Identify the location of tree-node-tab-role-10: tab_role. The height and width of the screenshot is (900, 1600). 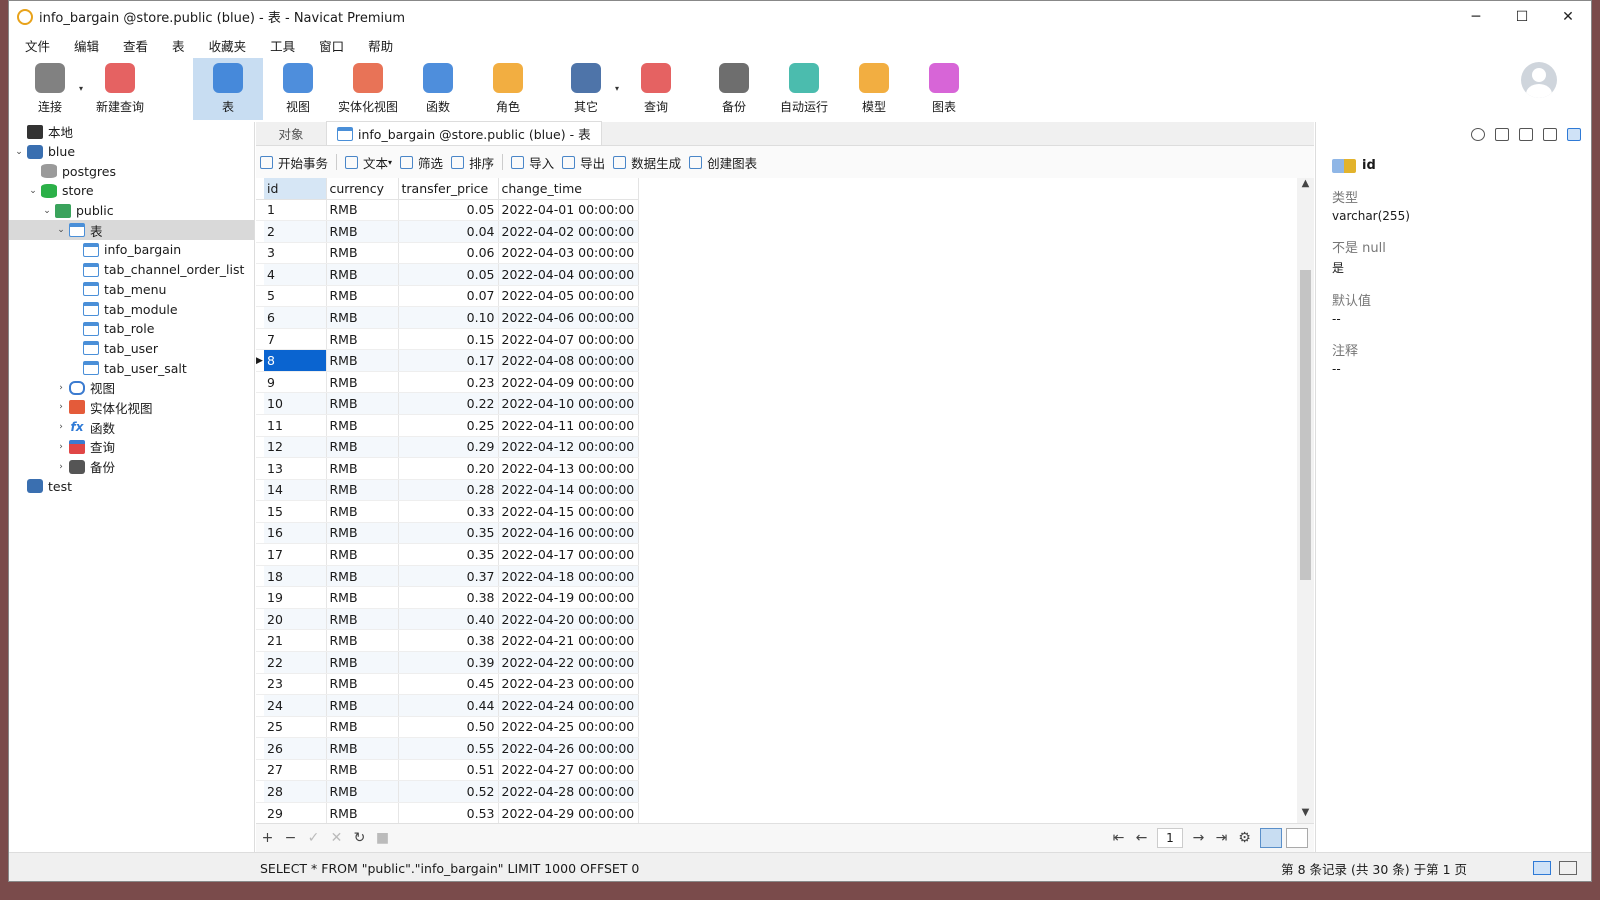
(131, 329).